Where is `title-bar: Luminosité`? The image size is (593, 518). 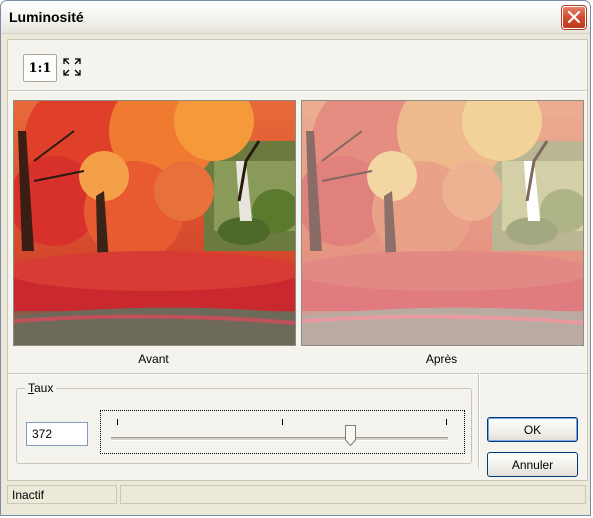 title-bar: Luminosité is located at coordinates (295, 17).